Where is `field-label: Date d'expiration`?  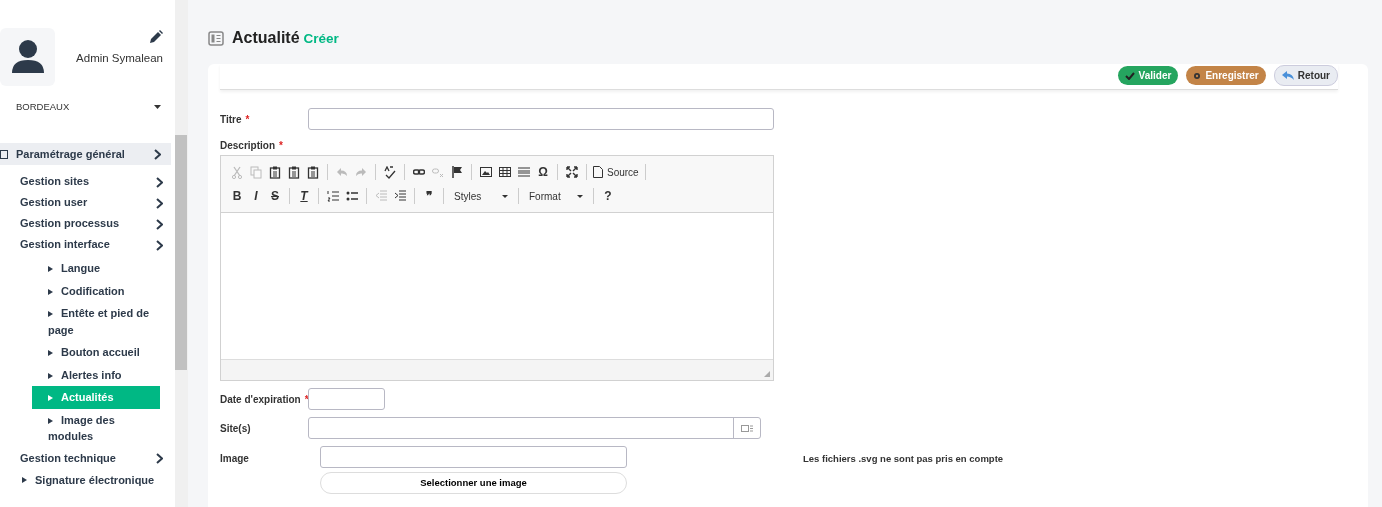
field-label: Date d'expiration is located at coordinates (260, 399).